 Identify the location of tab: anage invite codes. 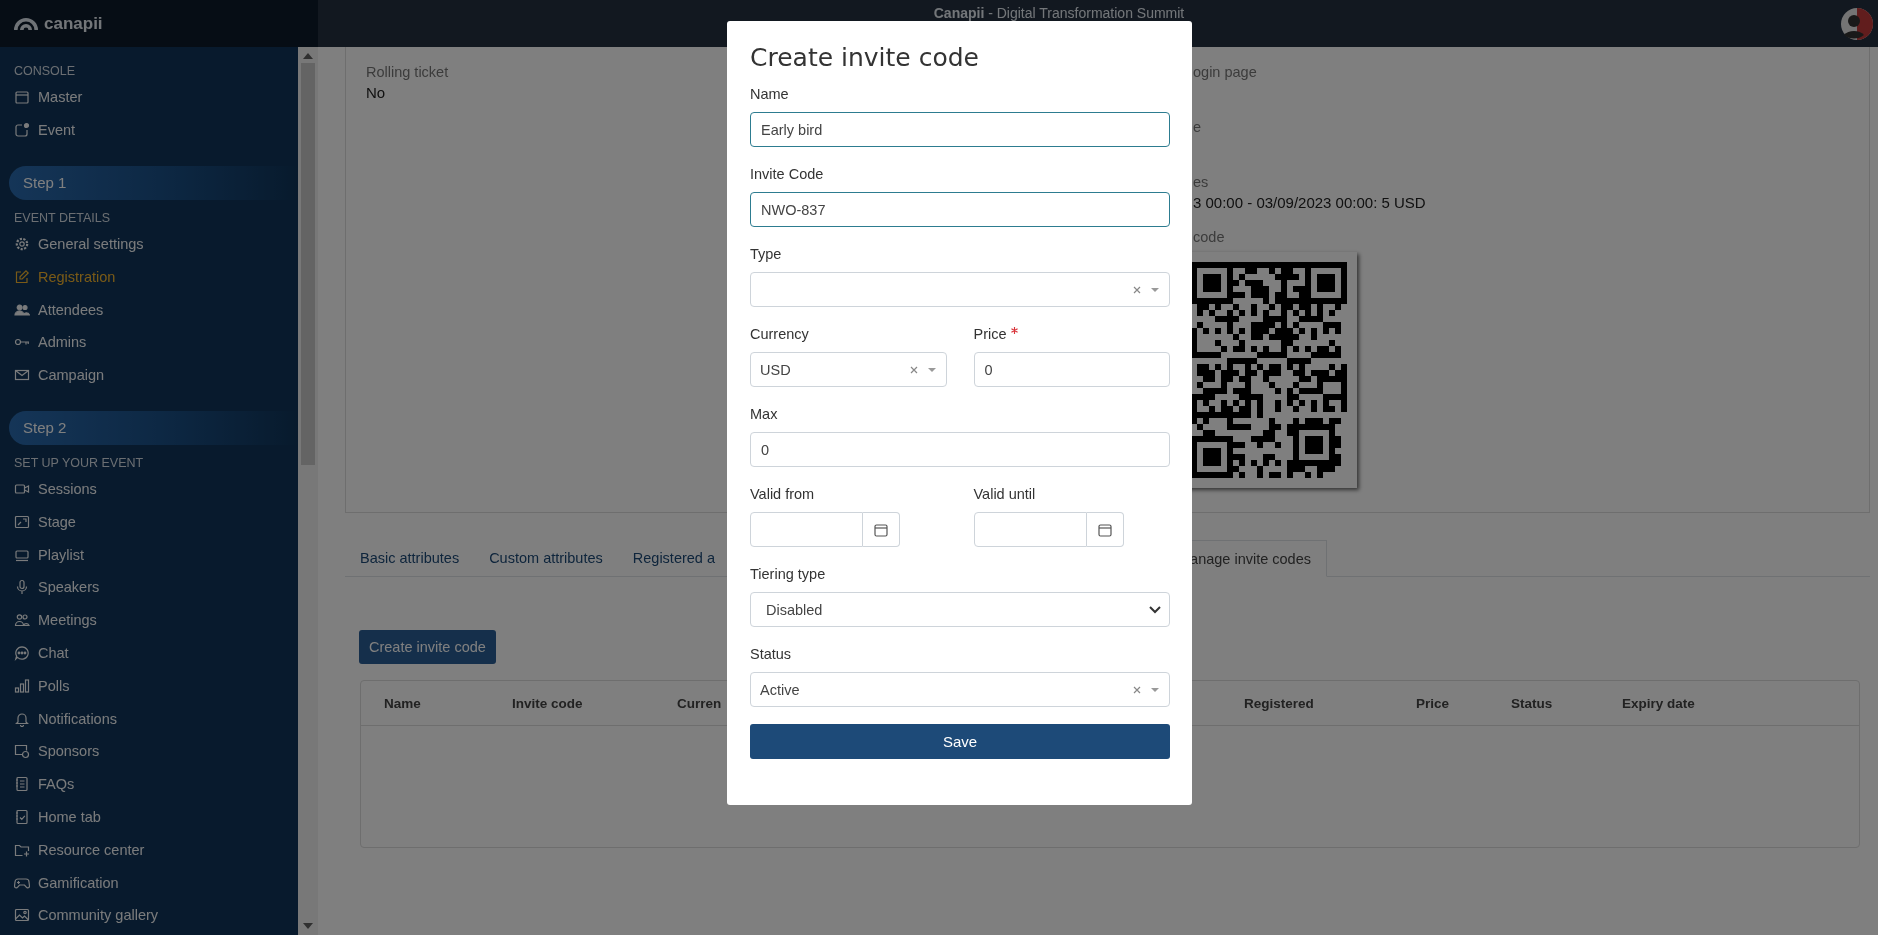
(1258, 558).